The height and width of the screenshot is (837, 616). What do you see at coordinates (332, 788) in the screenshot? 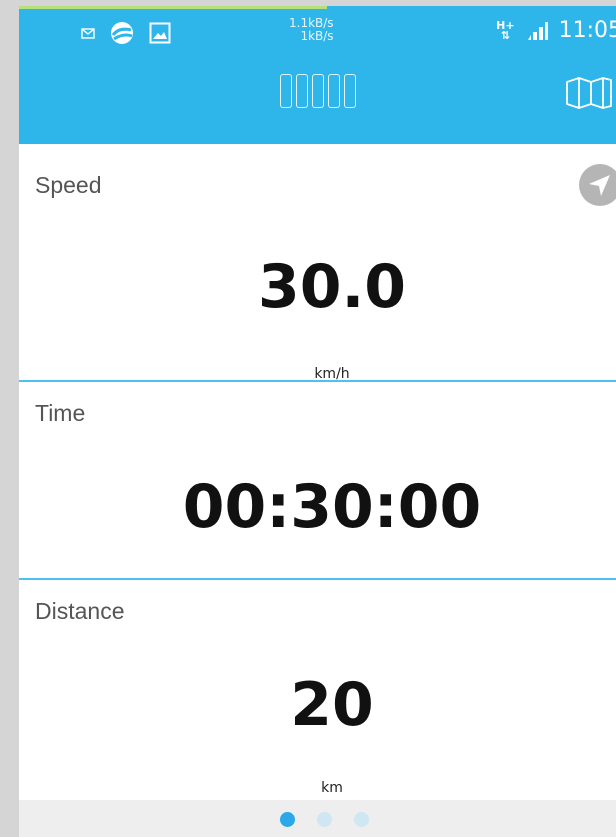
I see `distance-unit: km` at bounding box center [332, 788].